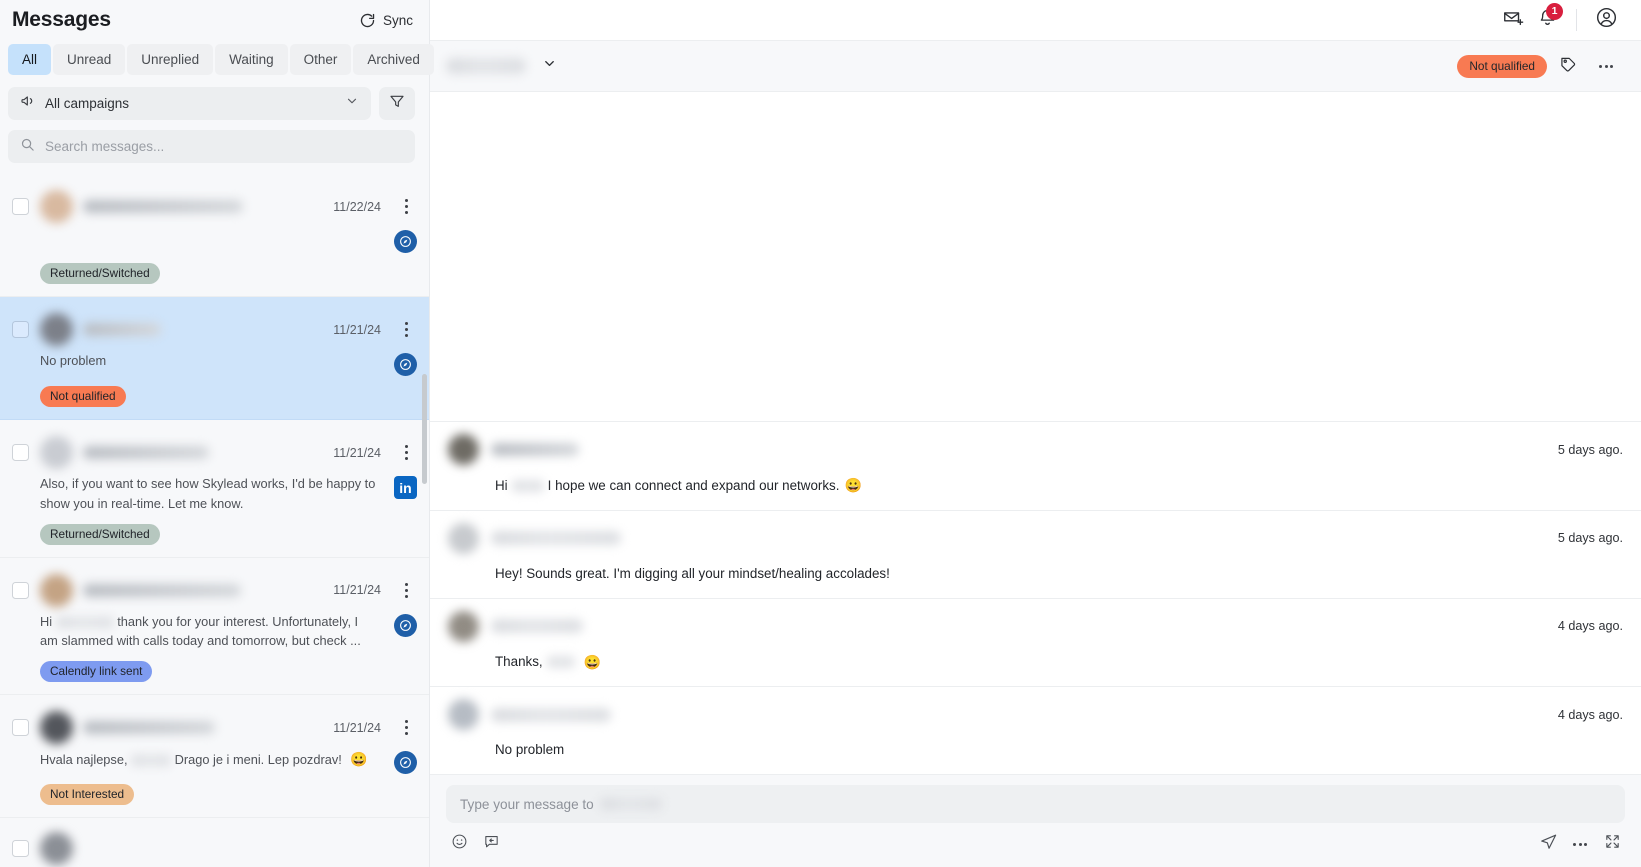 The image size is (1641, 867). I want to click on expand-composer-button, so click(1612, 844).